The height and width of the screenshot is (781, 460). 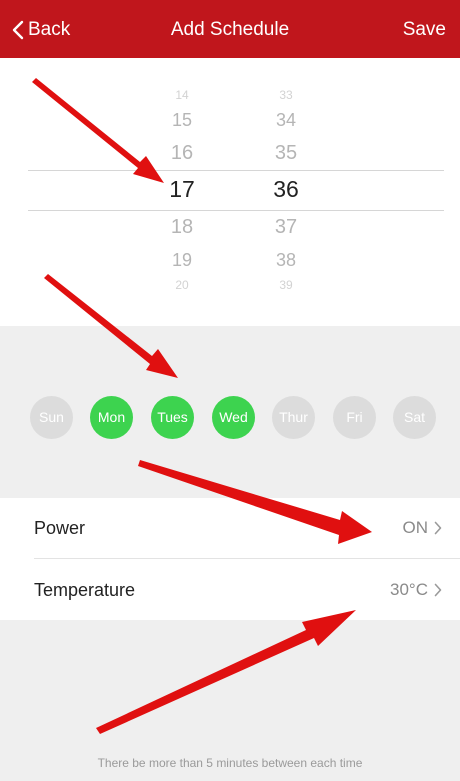 I want to click on day-toggle-wed: Wed, so click(x=233, y=417).